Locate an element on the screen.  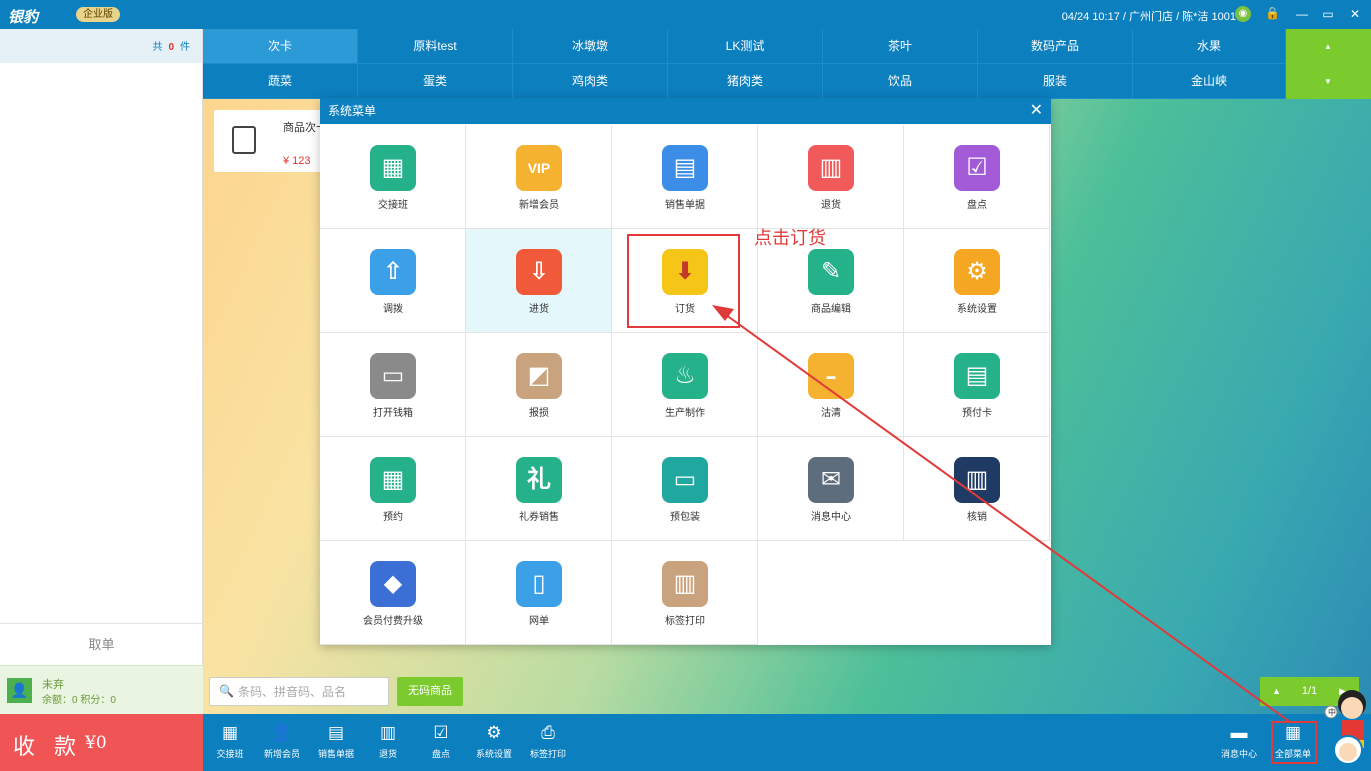
menu-item-shift: ▦ 交接班 is located at coordinates (393, 177).